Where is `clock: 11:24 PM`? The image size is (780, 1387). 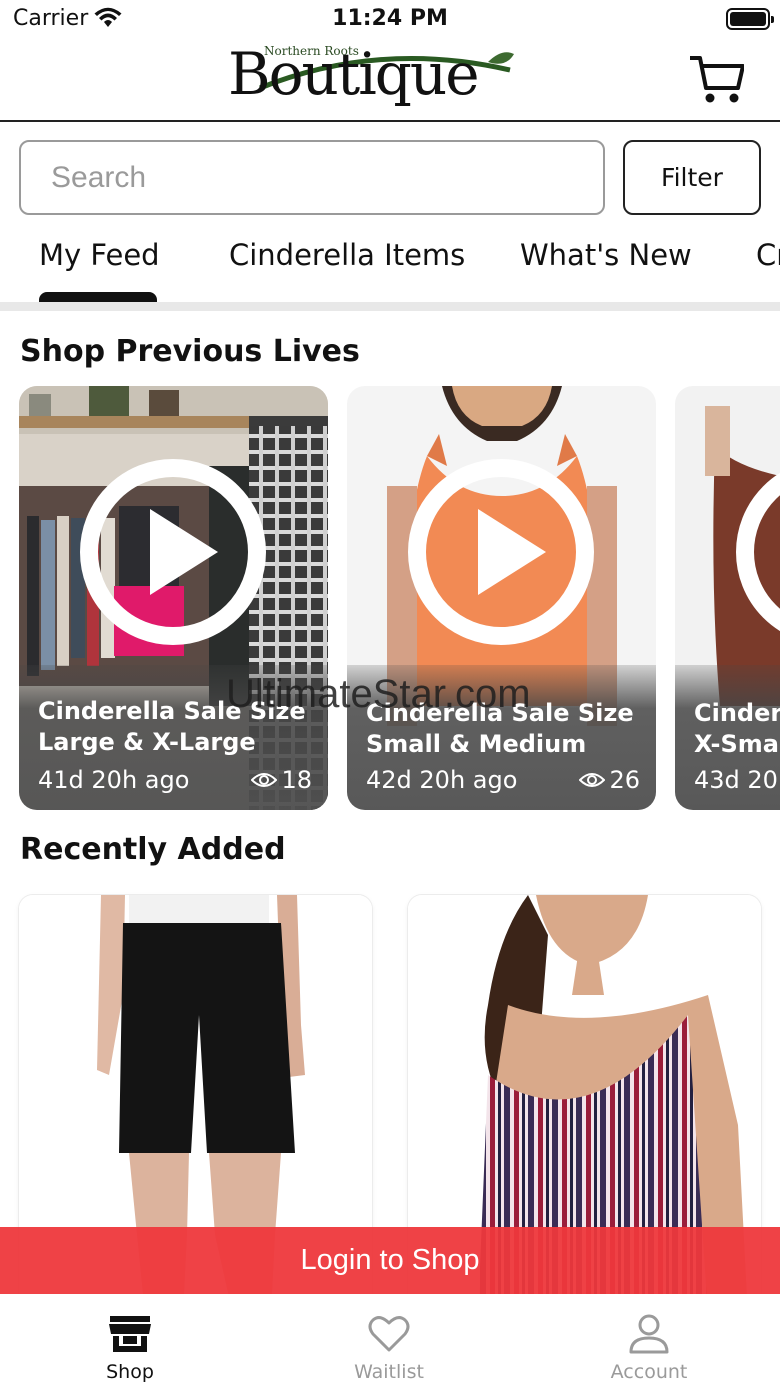
clock: 11:24 PM is located at coordinates (390, 18).